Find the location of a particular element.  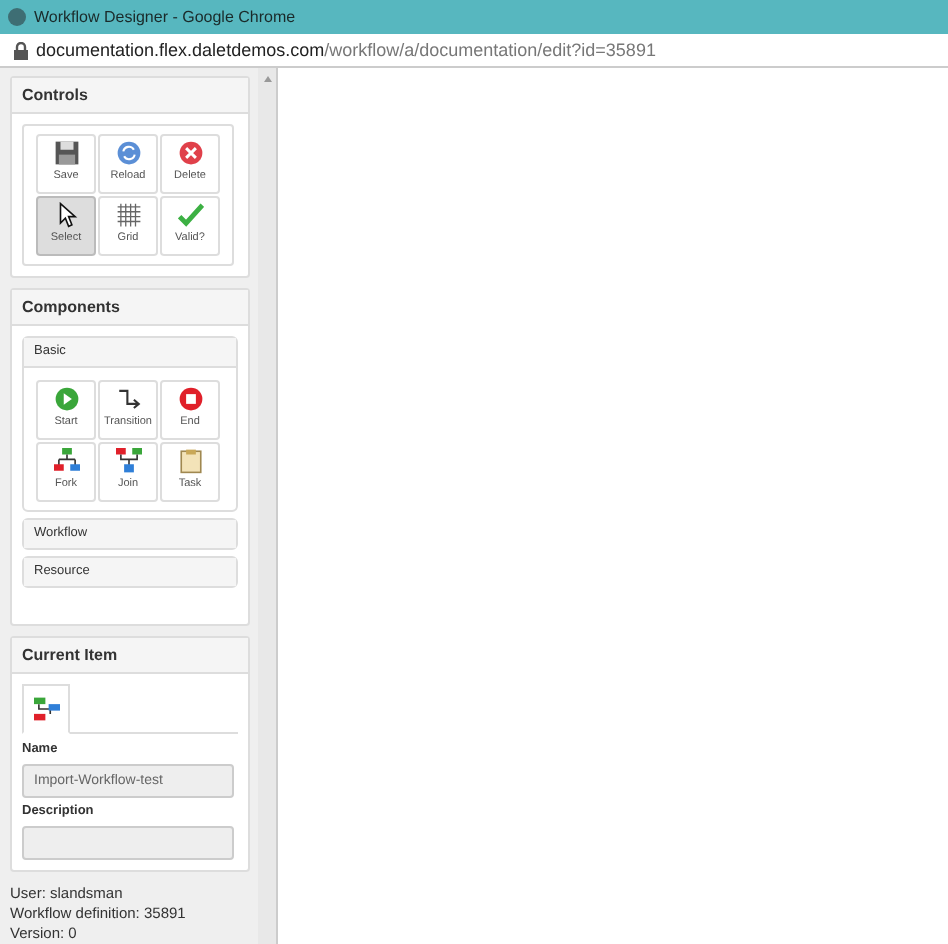

reload-icon is located at coordinates (128, 153).